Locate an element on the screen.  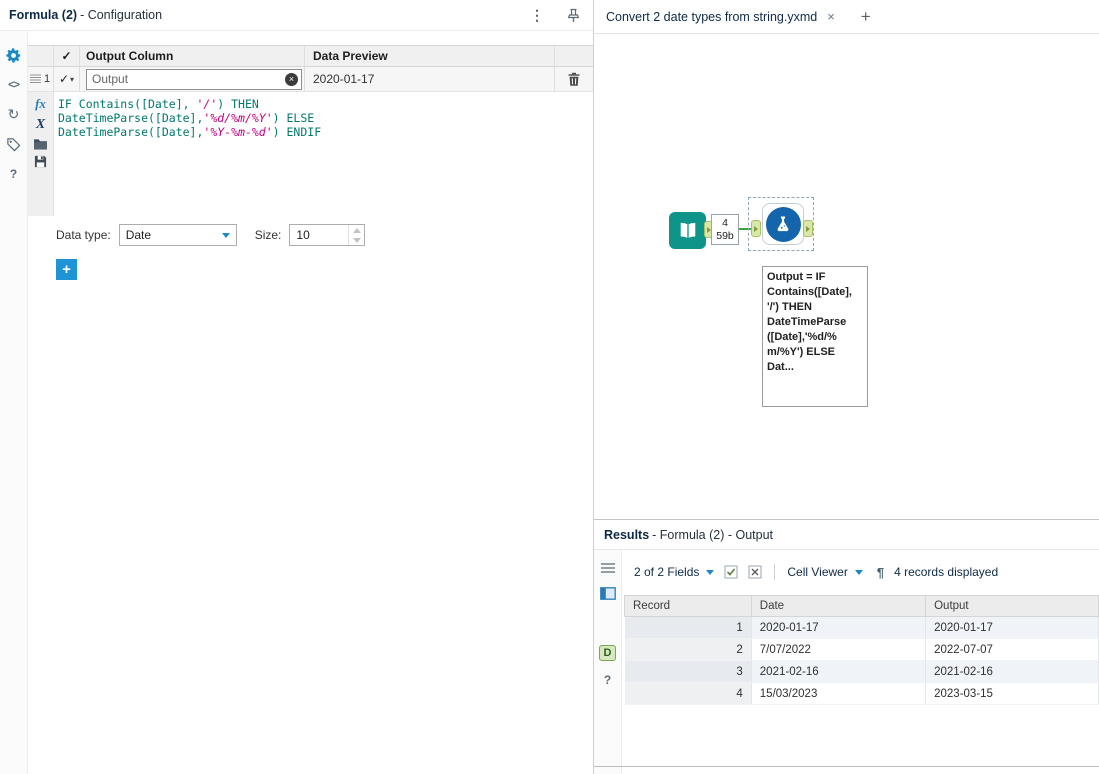
results-title: Results is located at coordinates (627, 534).